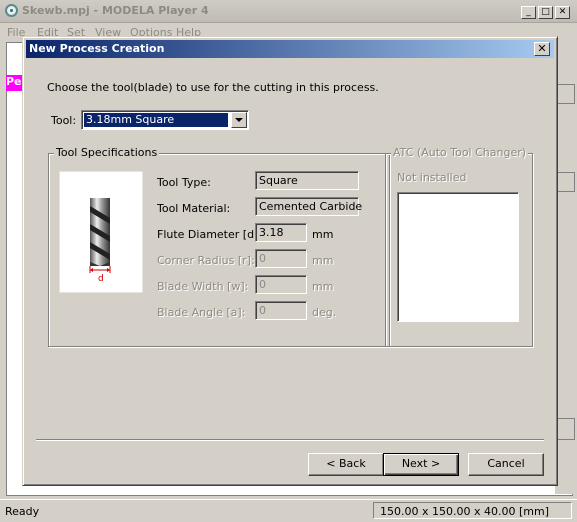 The width and height of the screenshot is (577, 522). Describe the element at coordinates (566, 268) in the screenshot. I see `right-side-panel` at that location.